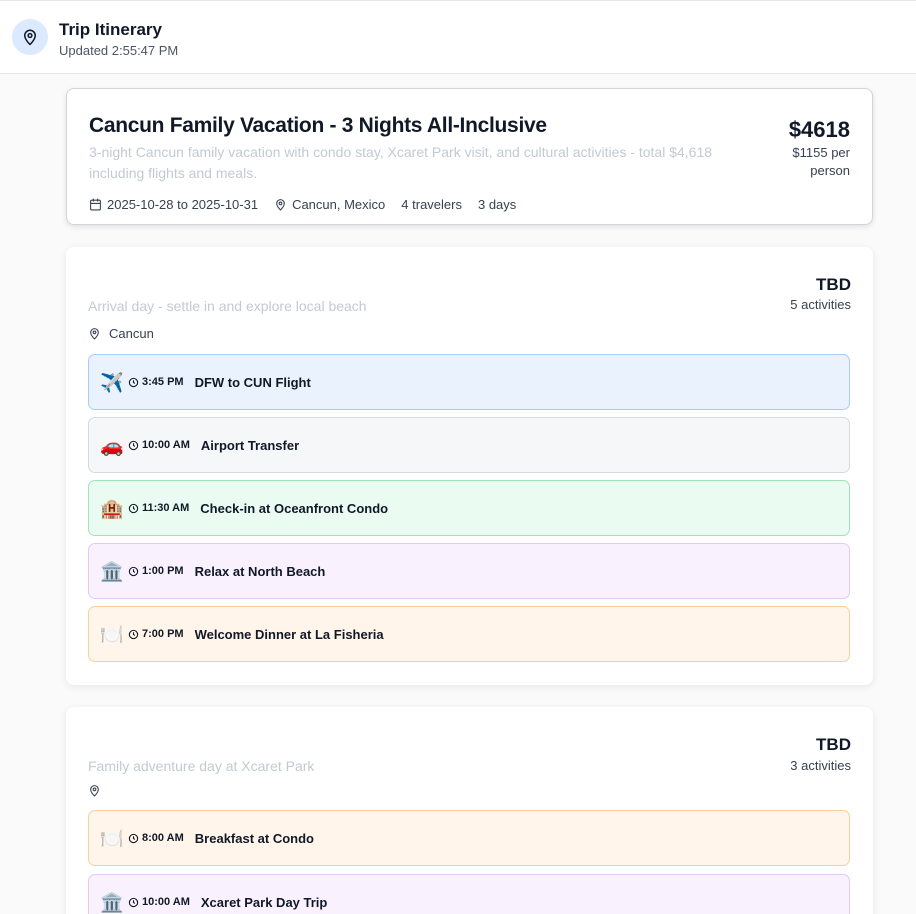 Image resolution: width=916 pixels, height=914 pixels. Describe the element at coordinates (821, 161) in the screenshot. I see `price-per-person: $1155 per person` at that location.